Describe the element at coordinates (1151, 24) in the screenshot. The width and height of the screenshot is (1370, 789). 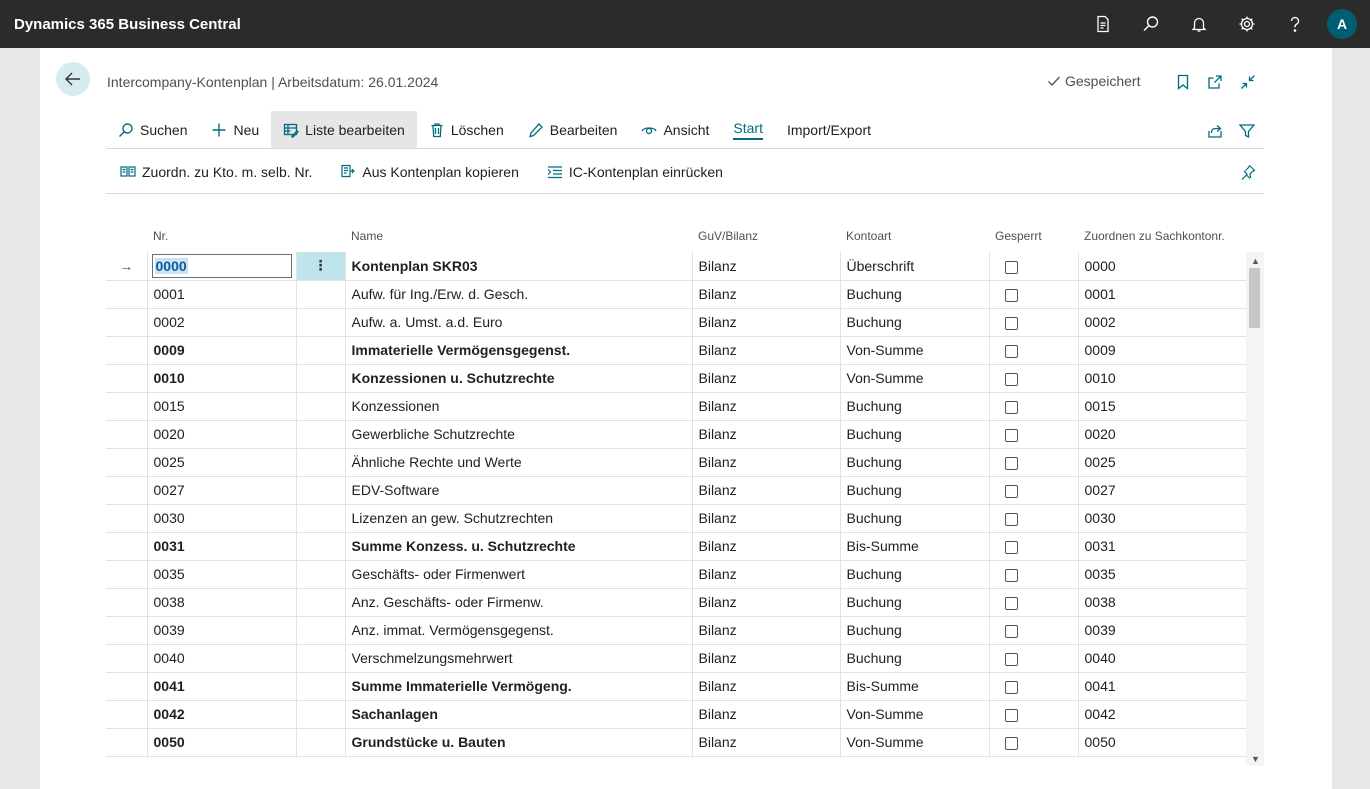
I see `search-icon` at that location.